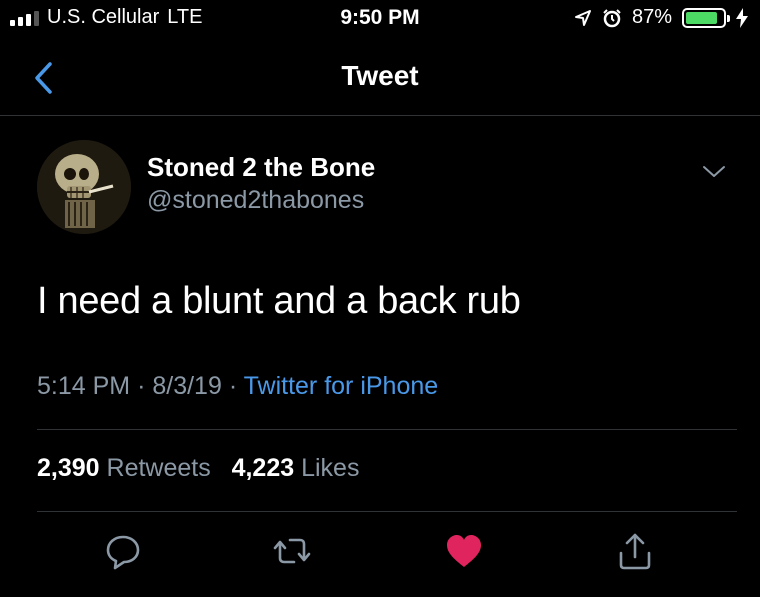 The image size is (760, 597). I want to click on display-name: Stoned 2 the Bone, so click(261, 167).